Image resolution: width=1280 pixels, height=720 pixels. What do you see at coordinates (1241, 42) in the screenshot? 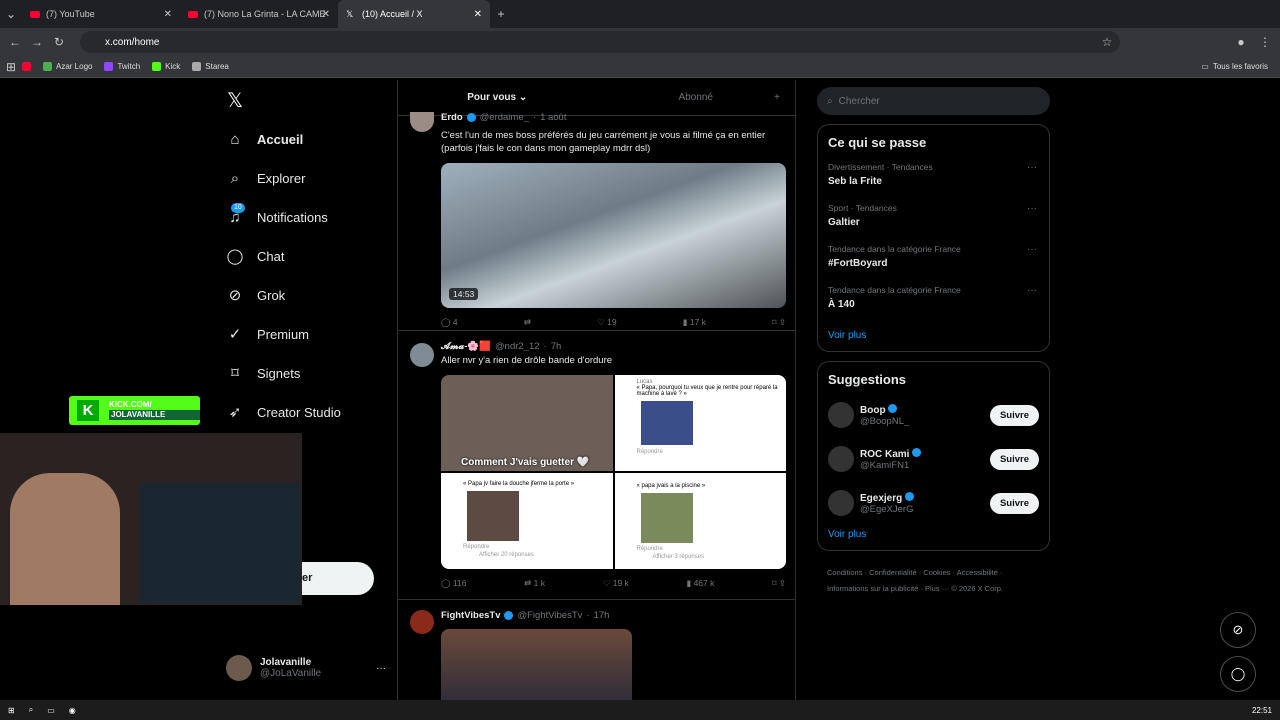
I see `profile-avatar: ●` at bounding box center [1241, 42].